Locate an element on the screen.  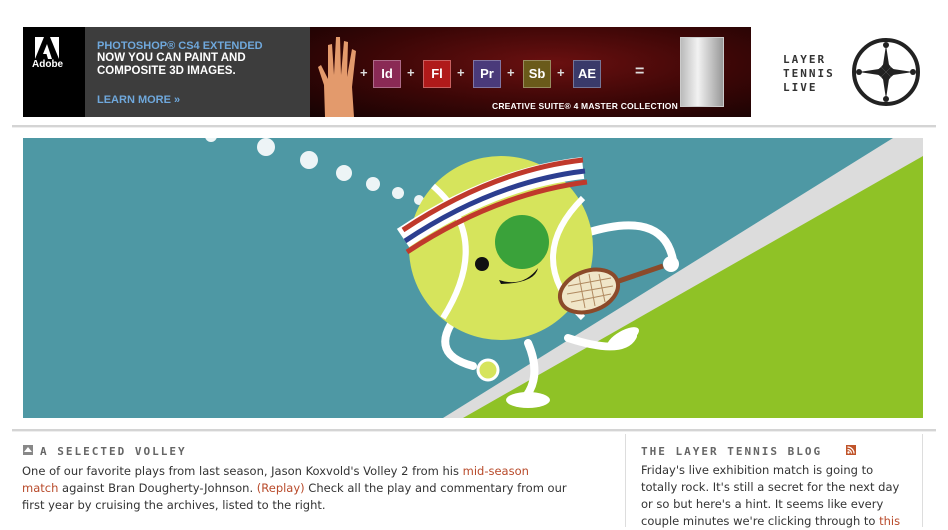
section-heading: A SELECTED VOLLEY is located at coordinates (113, 451).